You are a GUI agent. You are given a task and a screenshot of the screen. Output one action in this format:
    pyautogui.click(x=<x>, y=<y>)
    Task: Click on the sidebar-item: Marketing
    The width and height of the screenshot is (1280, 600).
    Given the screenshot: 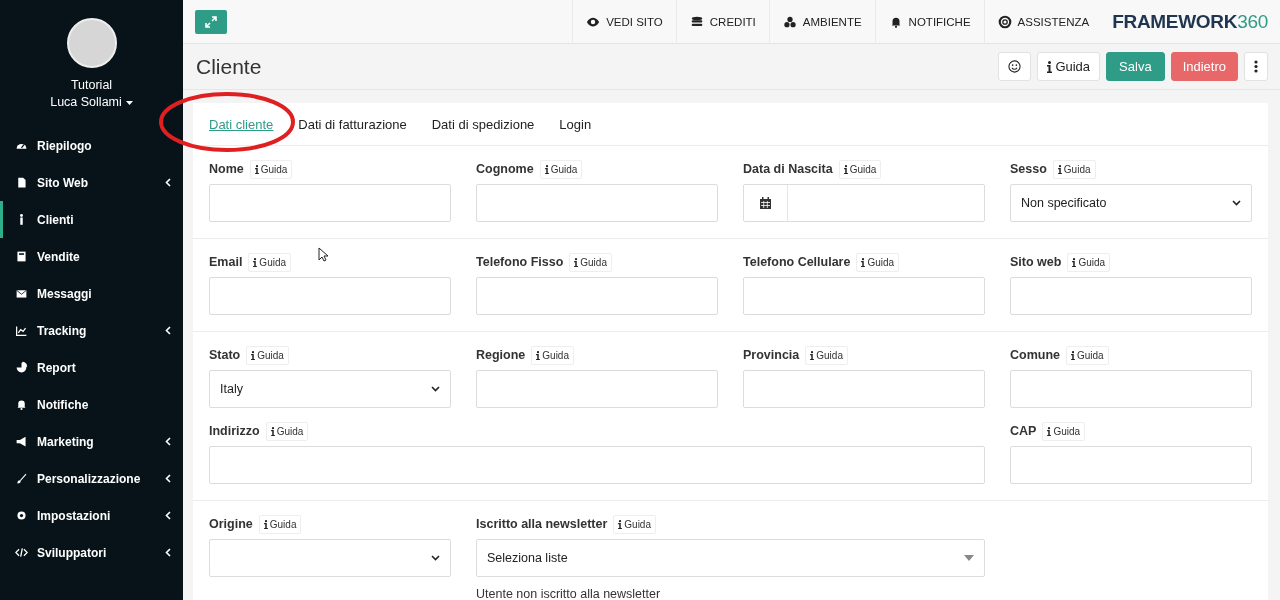 What is the action you would take?
    pyautogui.click(x=91, y=441)
    